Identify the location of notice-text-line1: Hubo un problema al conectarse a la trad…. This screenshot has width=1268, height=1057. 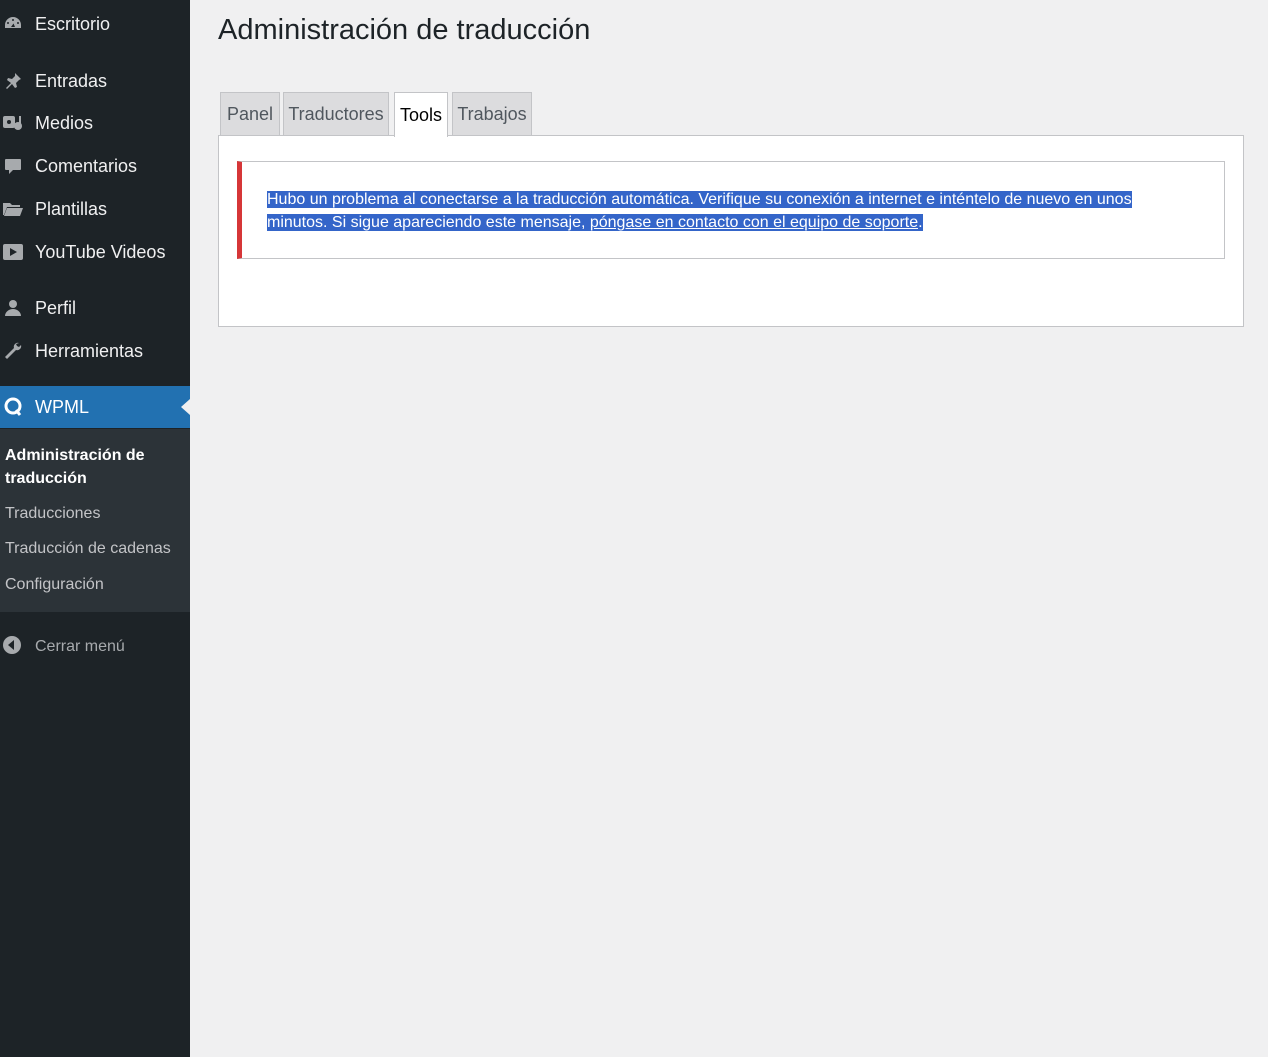
(699, 199).